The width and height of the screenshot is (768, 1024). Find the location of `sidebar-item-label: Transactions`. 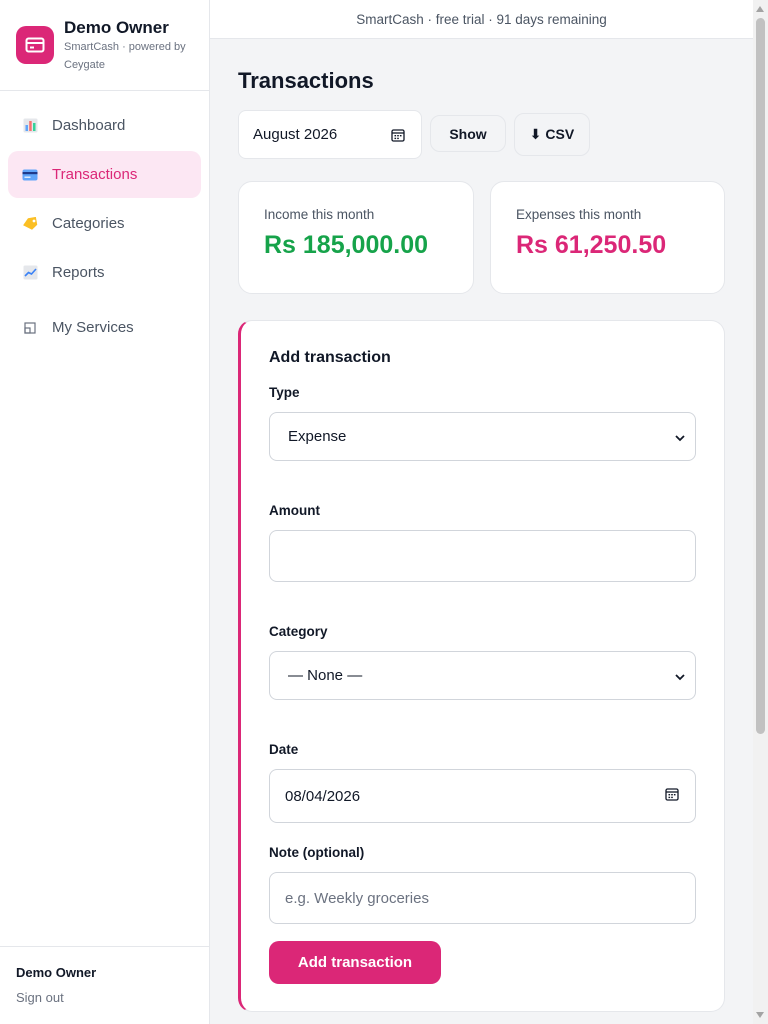

sidebar-item-label: Transactions is located at coordinates (95, 174).